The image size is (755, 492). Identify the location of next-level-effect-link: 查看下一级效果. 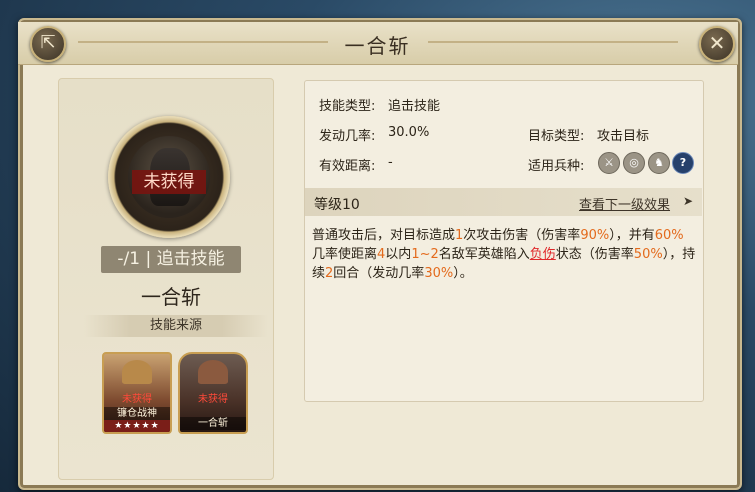
(624, 203).